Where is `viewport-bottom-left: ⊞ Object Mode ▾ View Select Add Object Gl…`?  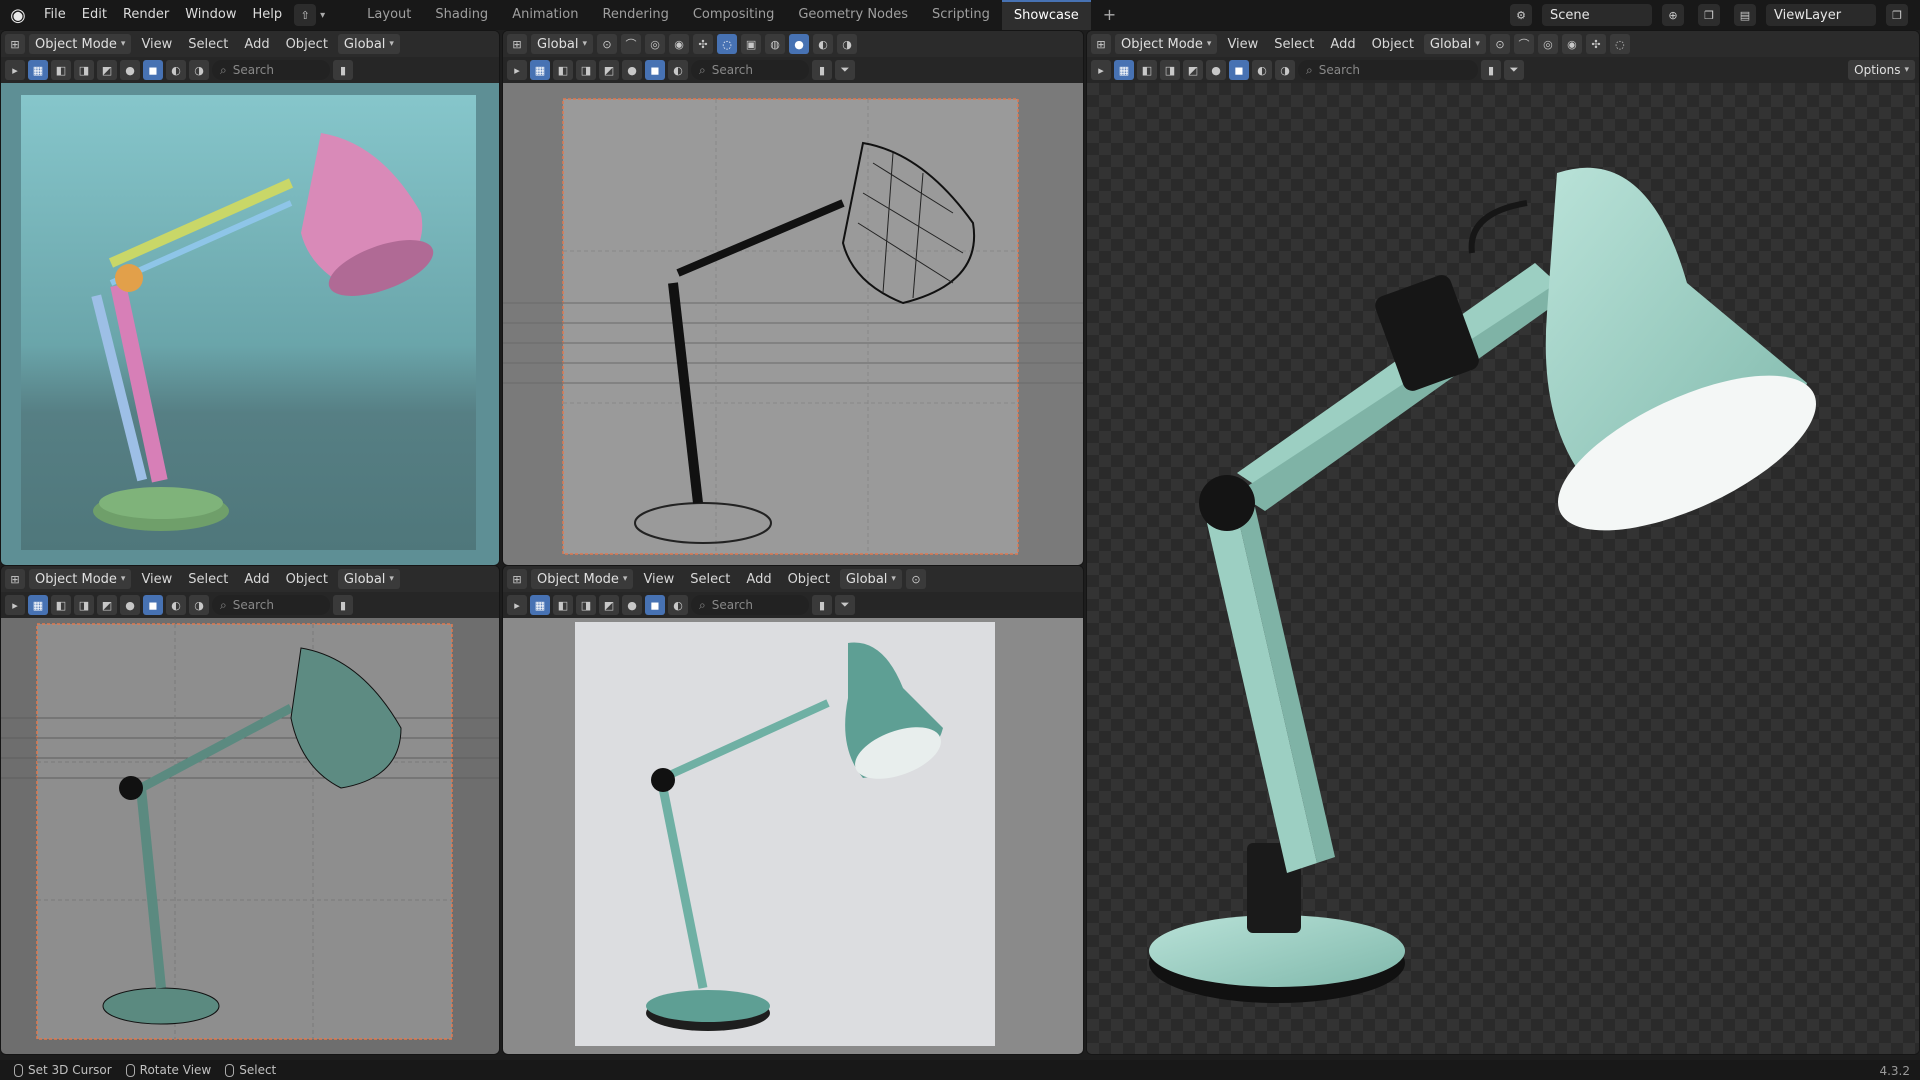 viewport-bottom-left: ⊞ Object Mode ▾ View Select Add Object Gl… is located at coordinates (250, 810).